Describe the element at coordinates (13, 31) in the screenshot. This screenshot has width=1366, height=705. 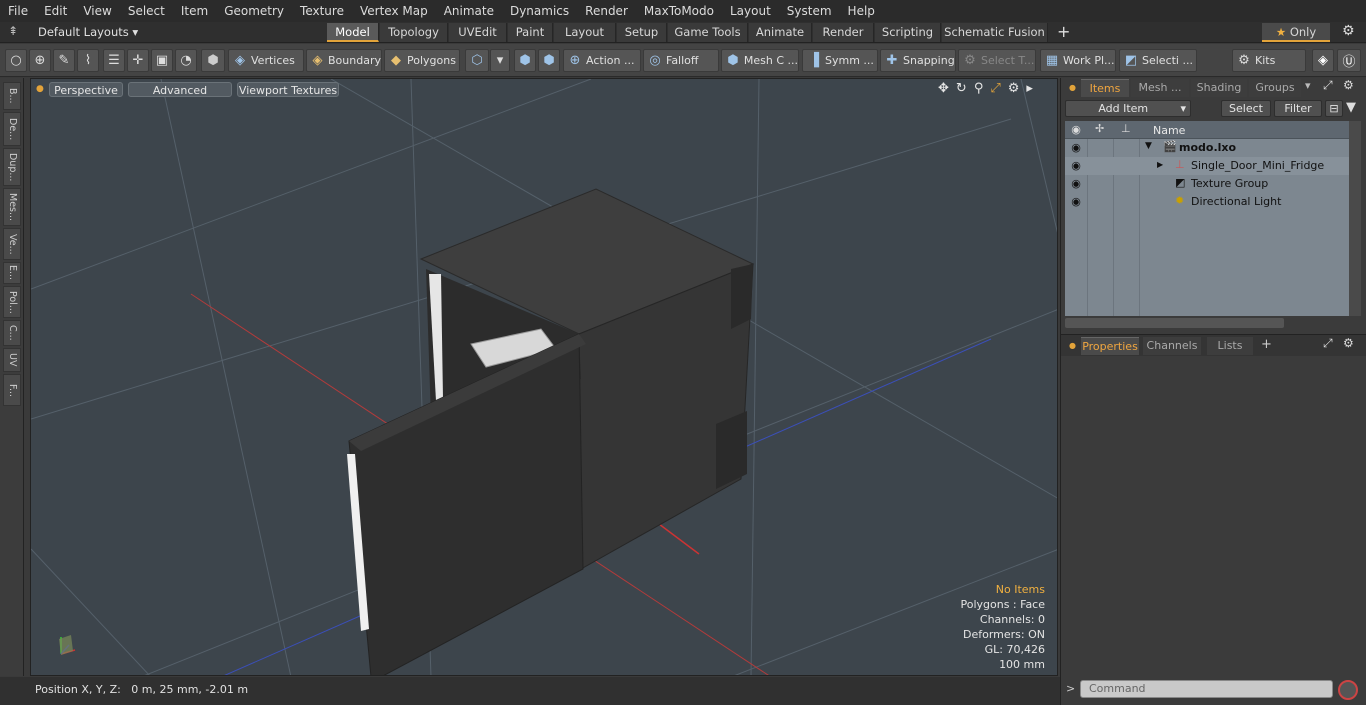
I see `layout-menu-icon: ⇞` at that location.